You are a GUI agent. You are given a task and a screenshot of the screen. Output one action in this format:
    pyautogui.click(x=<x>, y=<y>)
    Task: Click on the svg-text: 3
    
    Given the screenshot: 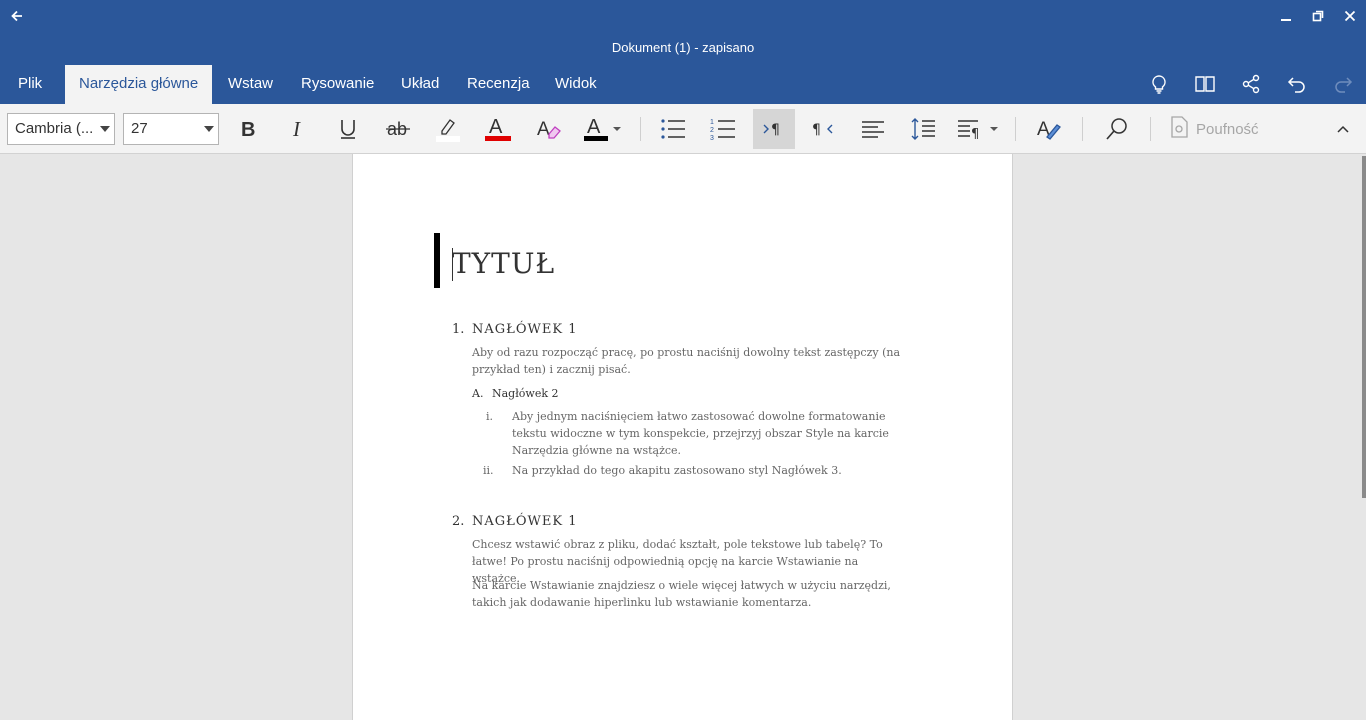 What is the action you would take?
    pyautogui.click(x=712, y=138)
    